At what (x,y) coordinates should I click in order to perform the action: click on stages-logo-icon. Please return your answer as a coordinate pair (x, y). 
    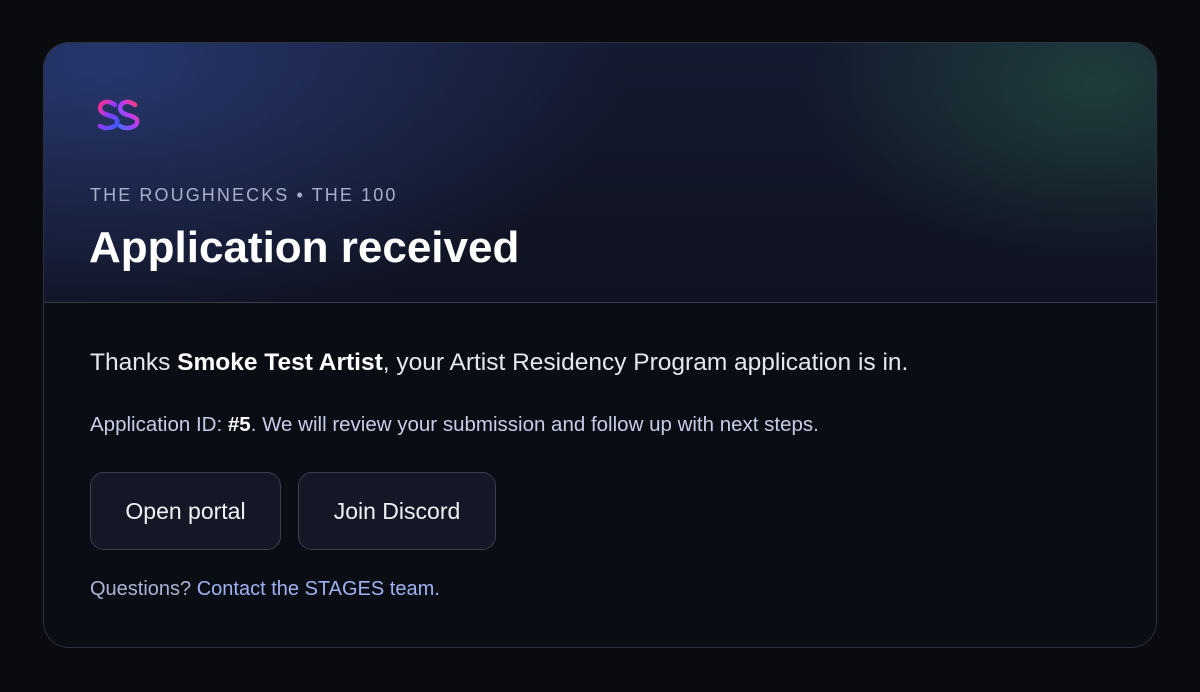
    Looking at the image, I should click on (118, 115).